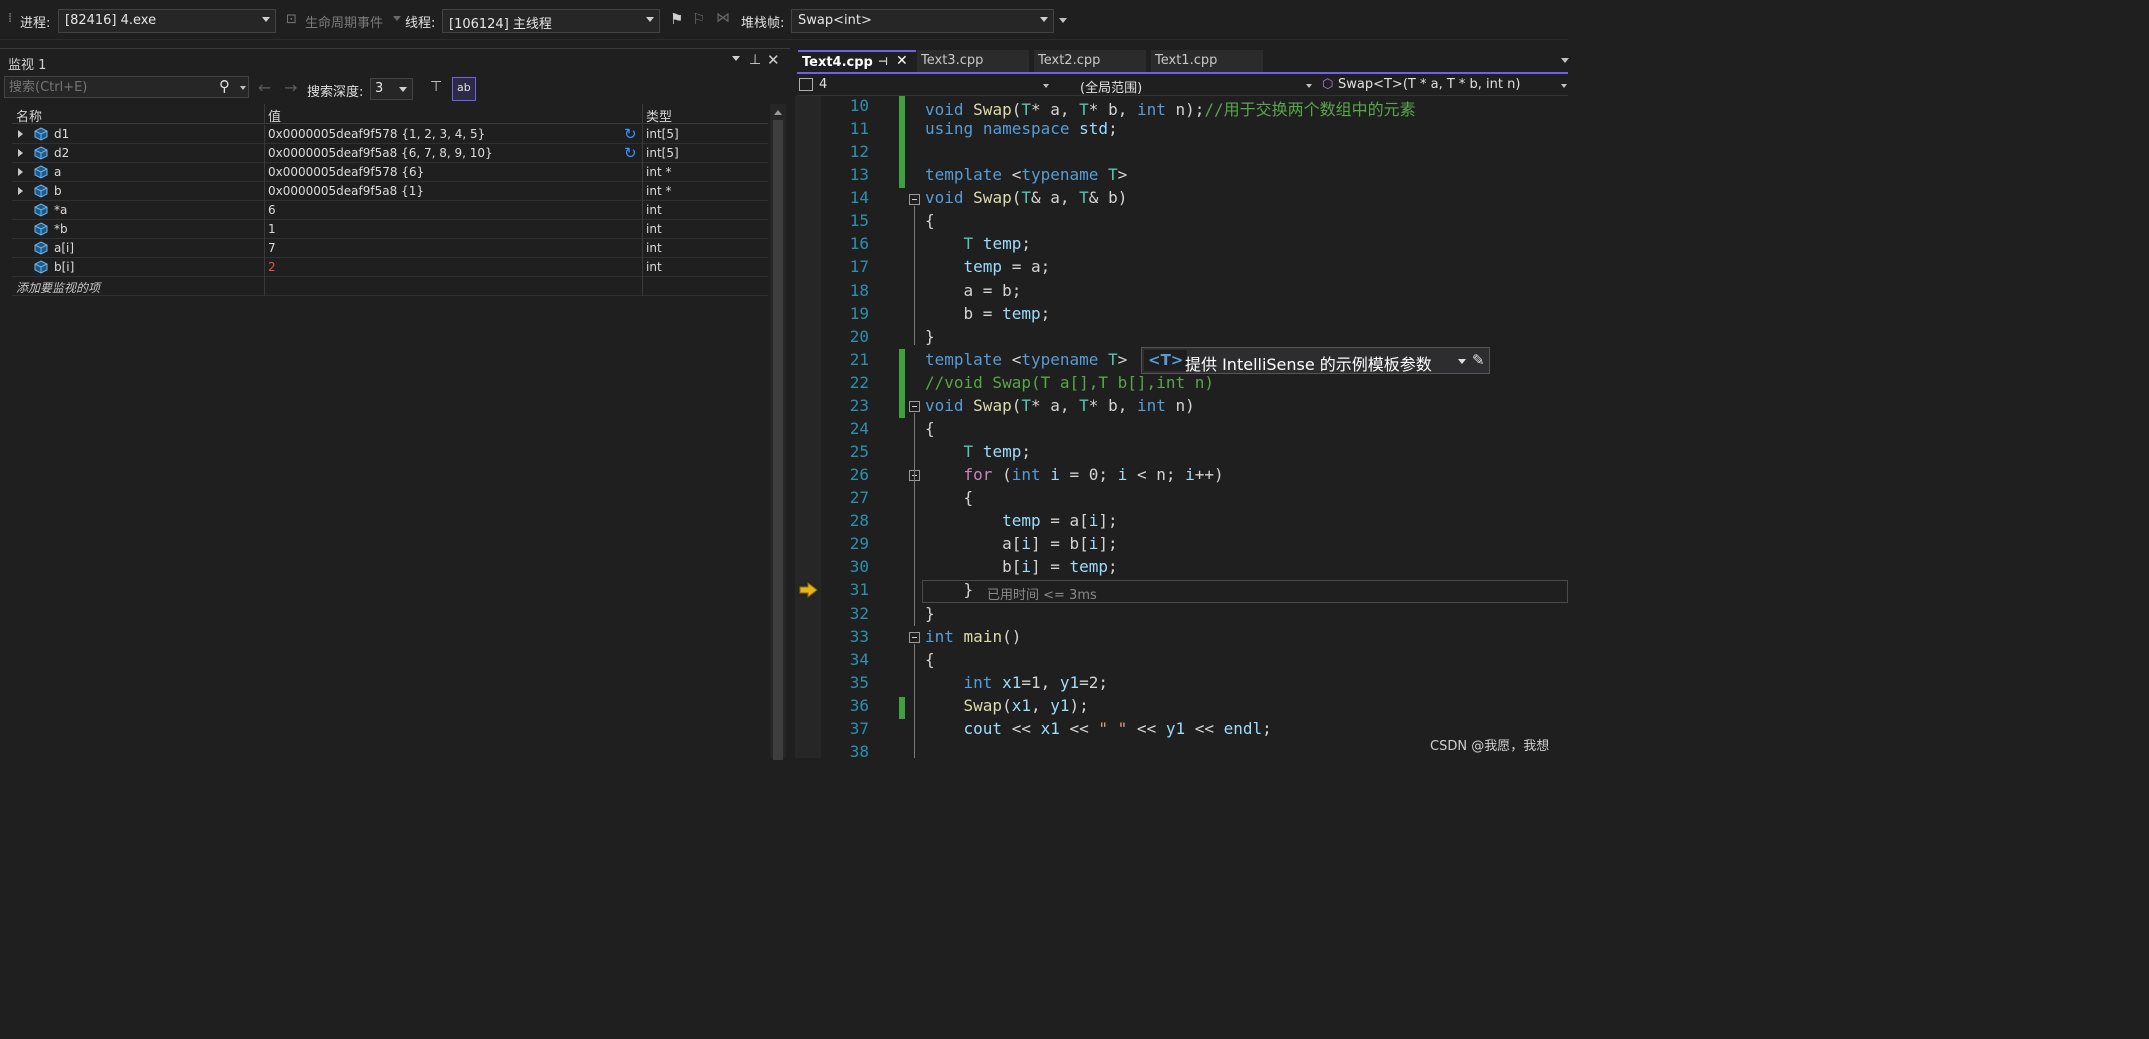 Image resolution: width=2149 pixels, height=1039 pixels. Describe the element at coordinates (344, 21) in the screenshot. I see `lifecycle-events-button: 生命周期事件` at that location.